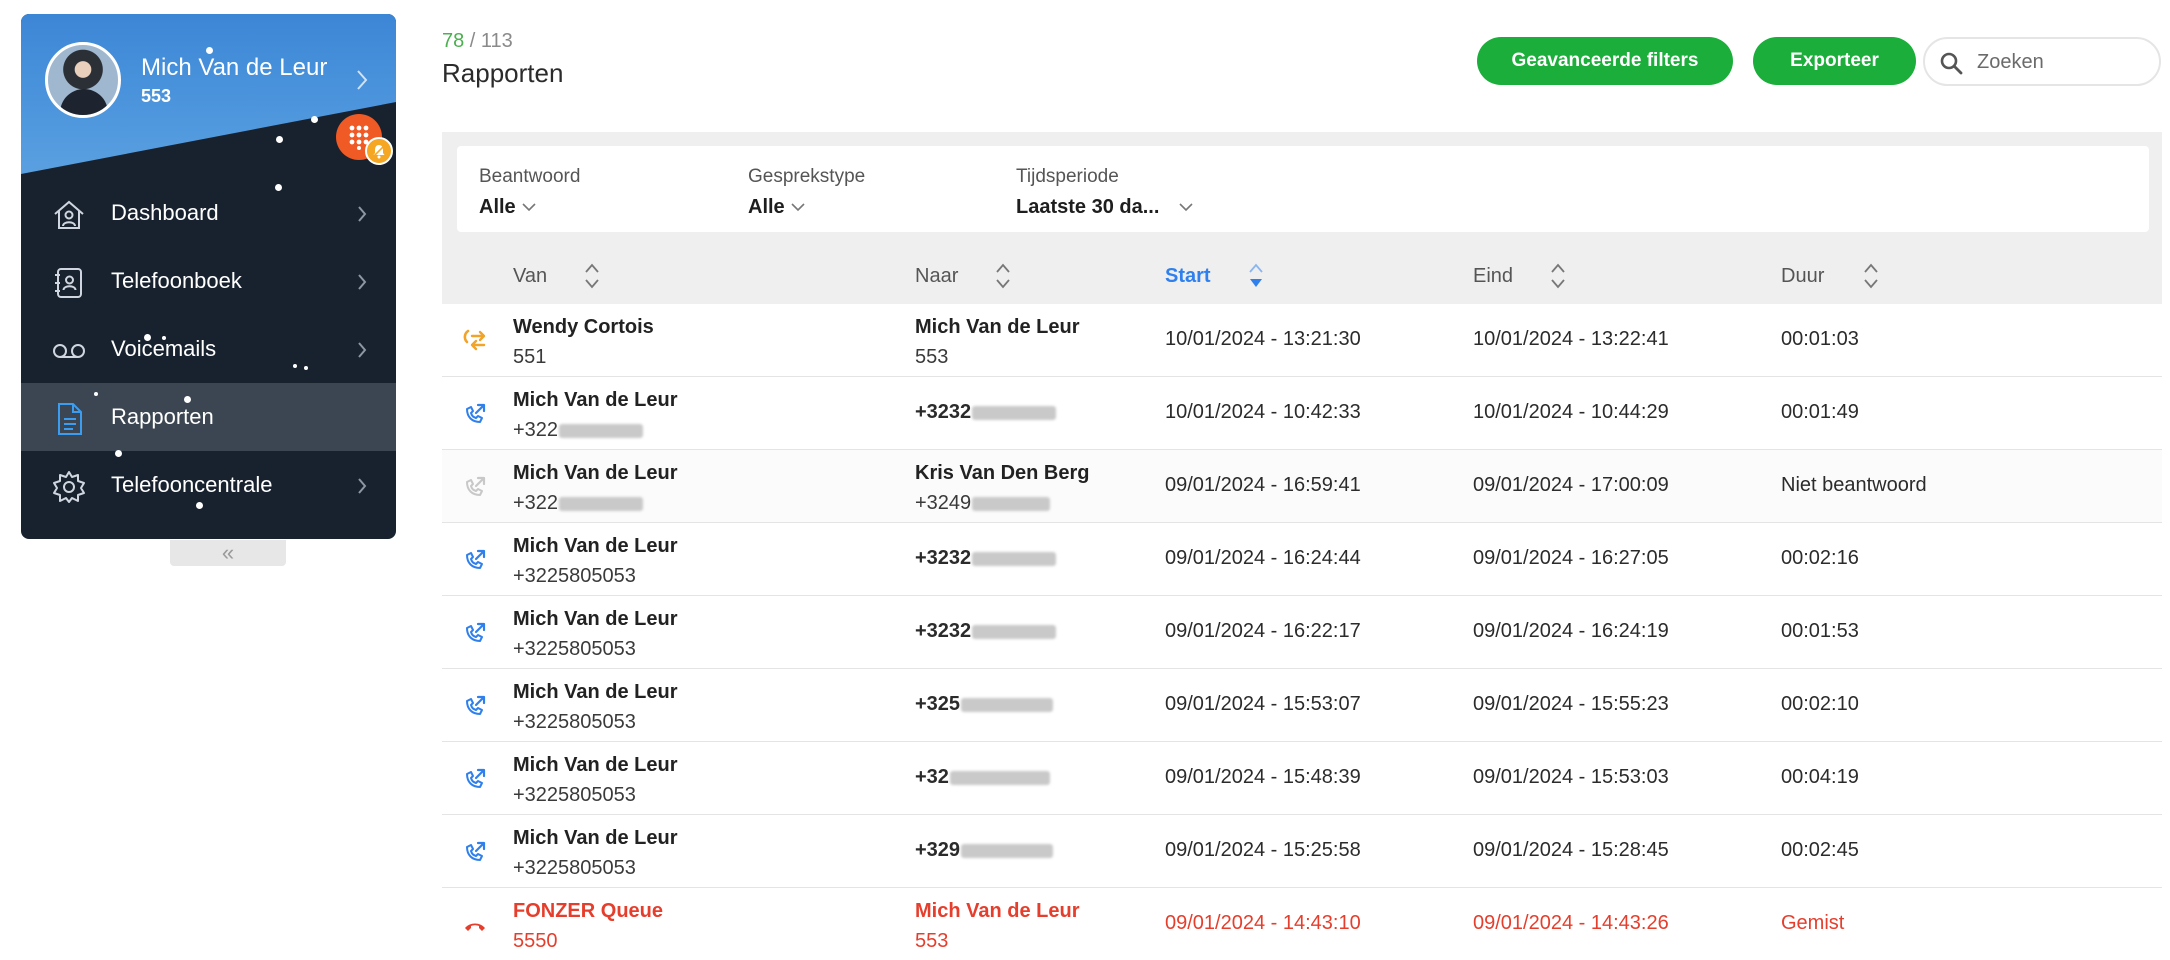  I want to click on callee-number: +3232, so click(986, 631).